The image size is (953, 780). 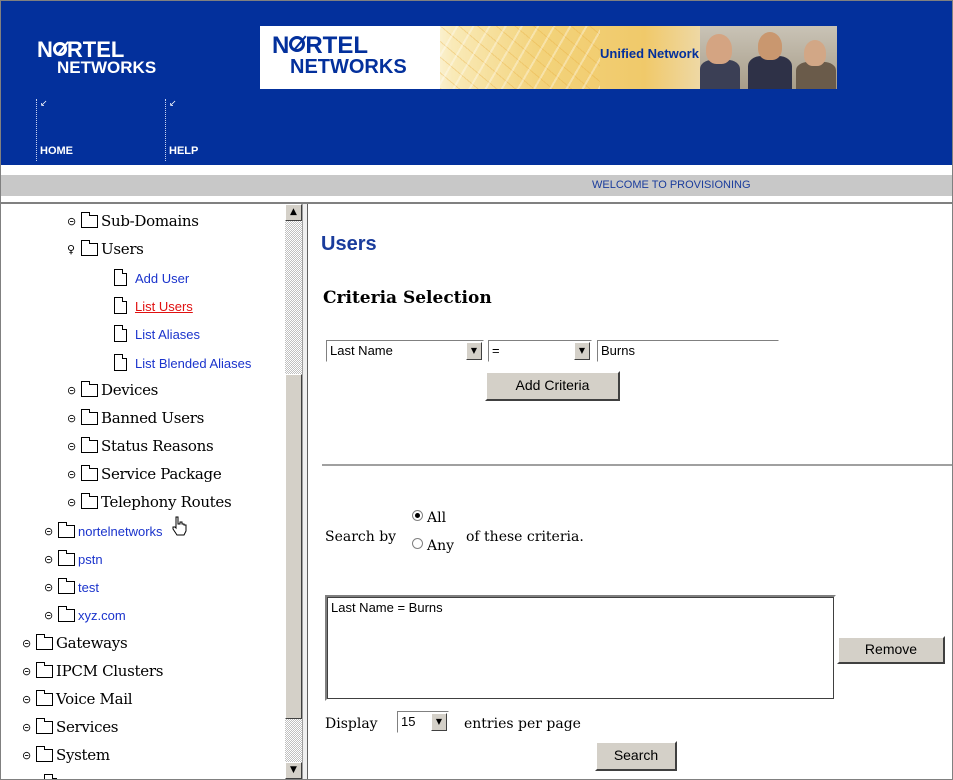 What do you see at coordinates (361, 350) in the screenshot?
I see `criteria-field-value: Last Name` at bounding box center [361, 350].